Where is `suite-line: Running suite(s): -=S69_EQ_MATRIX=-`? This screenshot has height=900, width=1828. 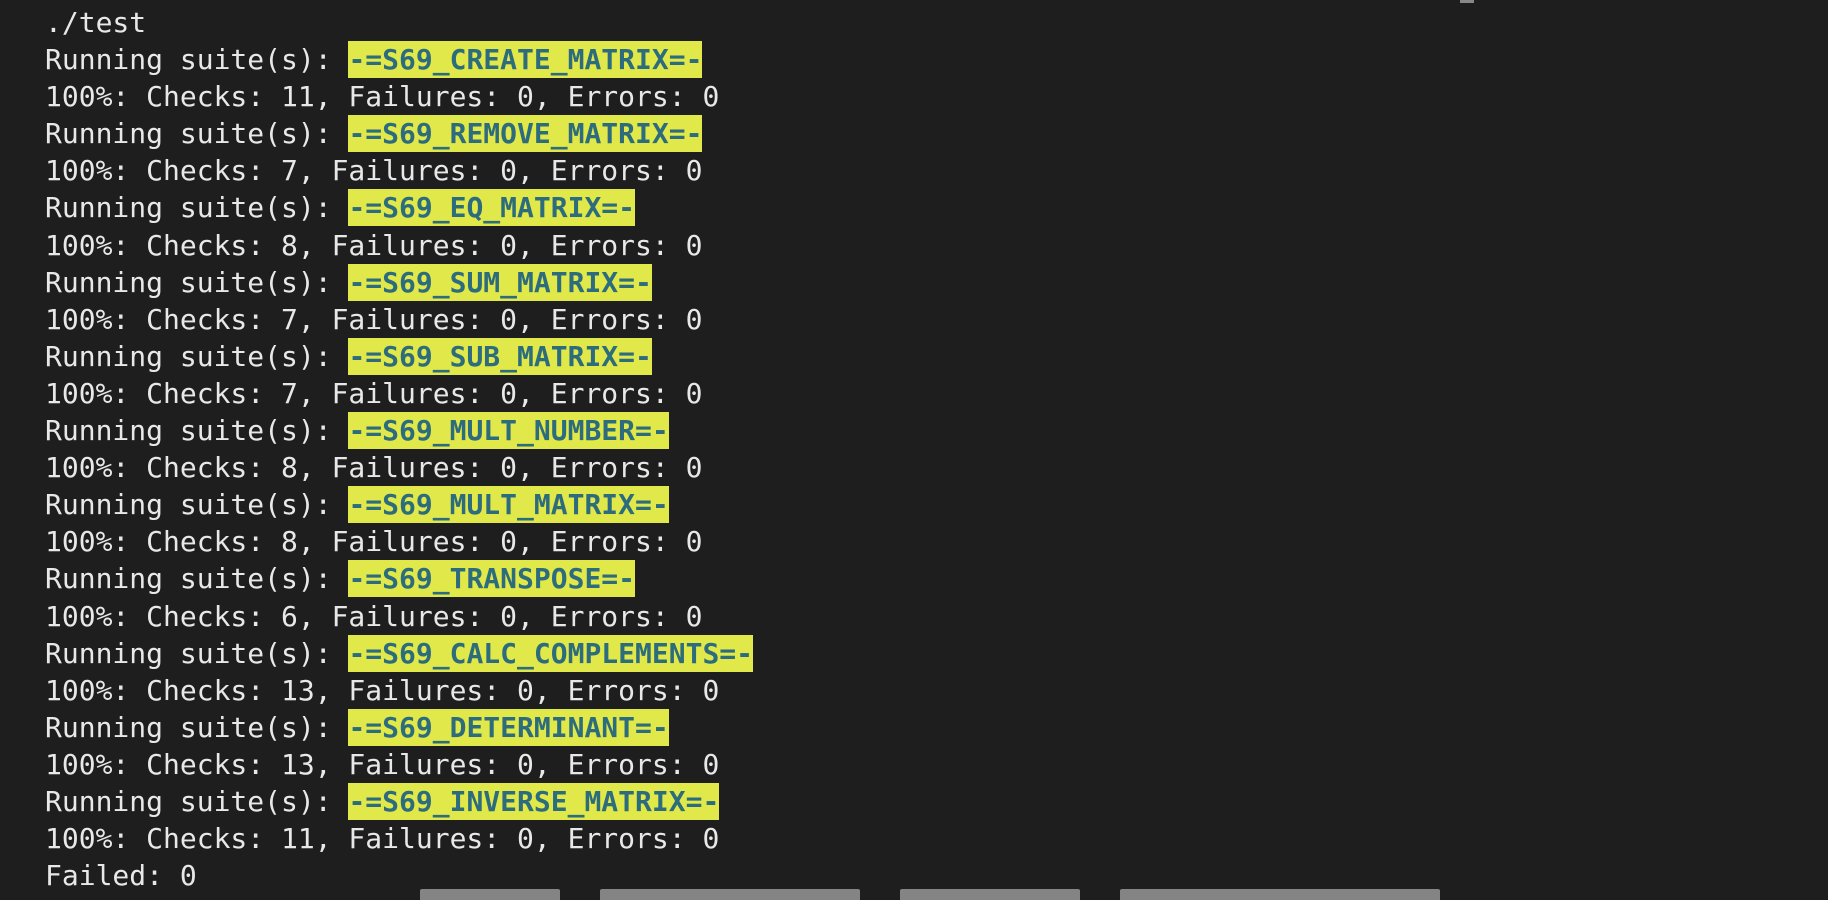
suite-line: Running suite(s): -=S69_EQ_MATRIX=- is located at coordinates (936, 208).